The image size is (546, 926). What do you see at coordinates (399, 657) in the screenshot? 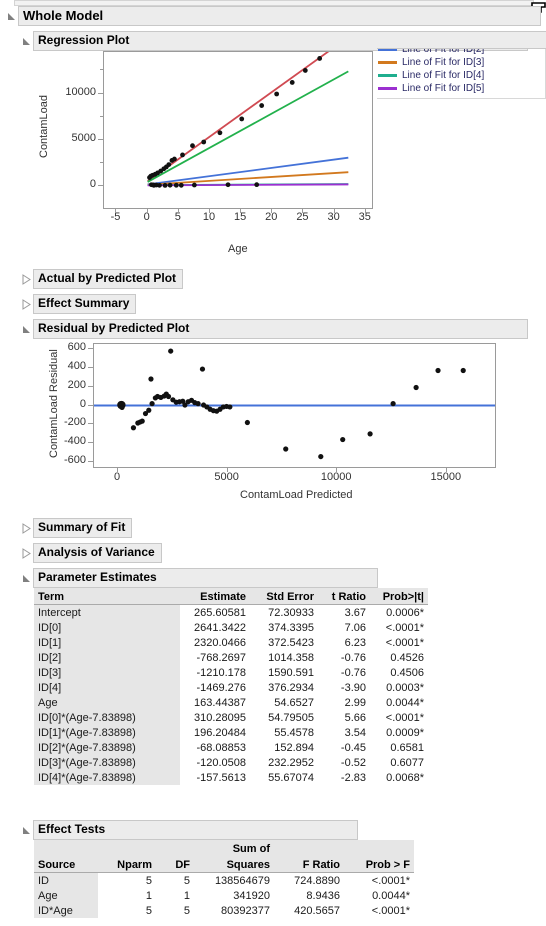
I see `cell-prob: 0.4526` at bounding box center [399, 657].